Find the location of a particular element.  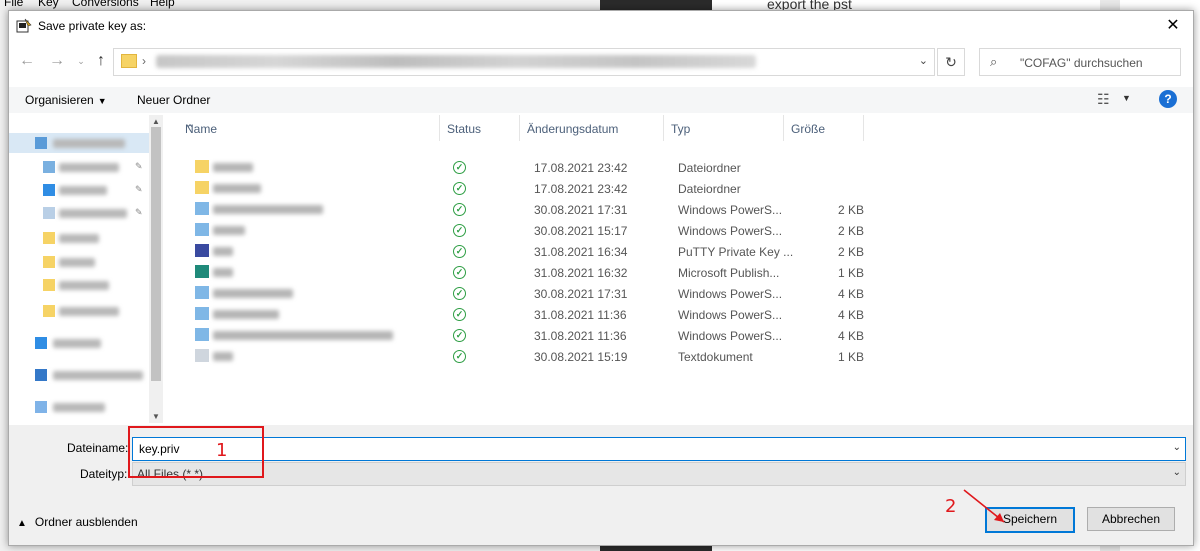

up-arrow-icon: ↑ is located at coordinates (101, 61).